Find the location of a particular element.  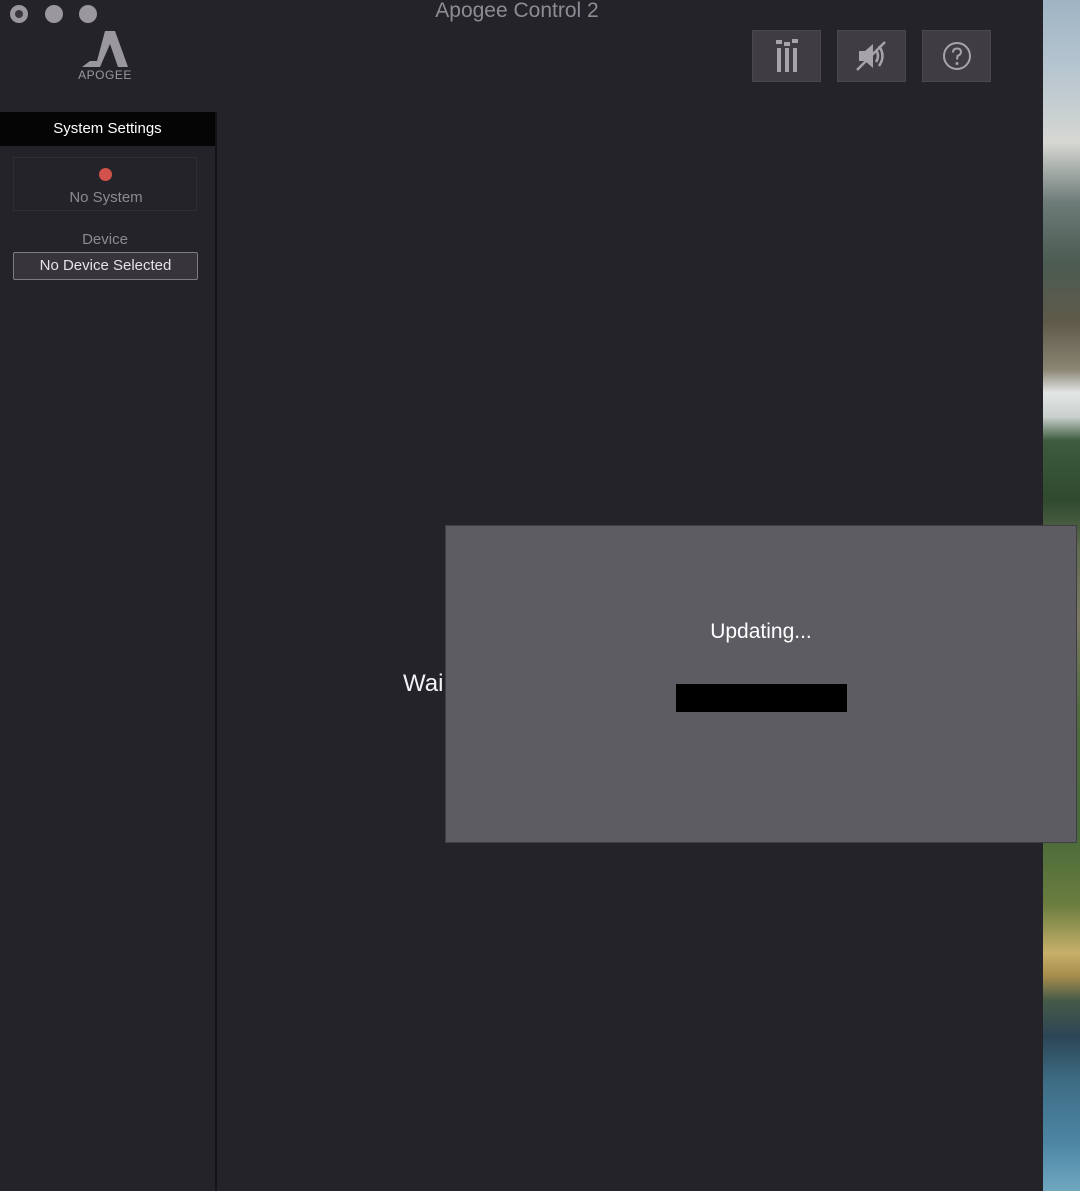

mixer-button is located at coordinates (786, 56).